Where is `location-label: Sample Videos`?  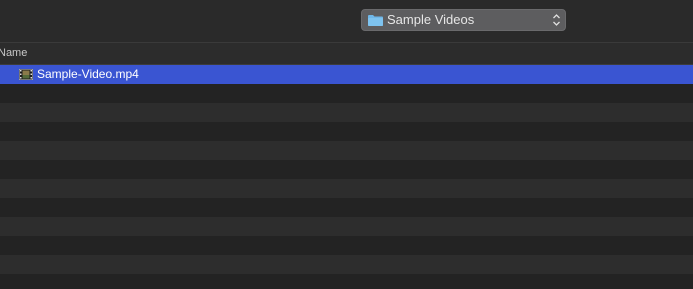
location-label: Sample Videos is located at coordinates (431, 19).